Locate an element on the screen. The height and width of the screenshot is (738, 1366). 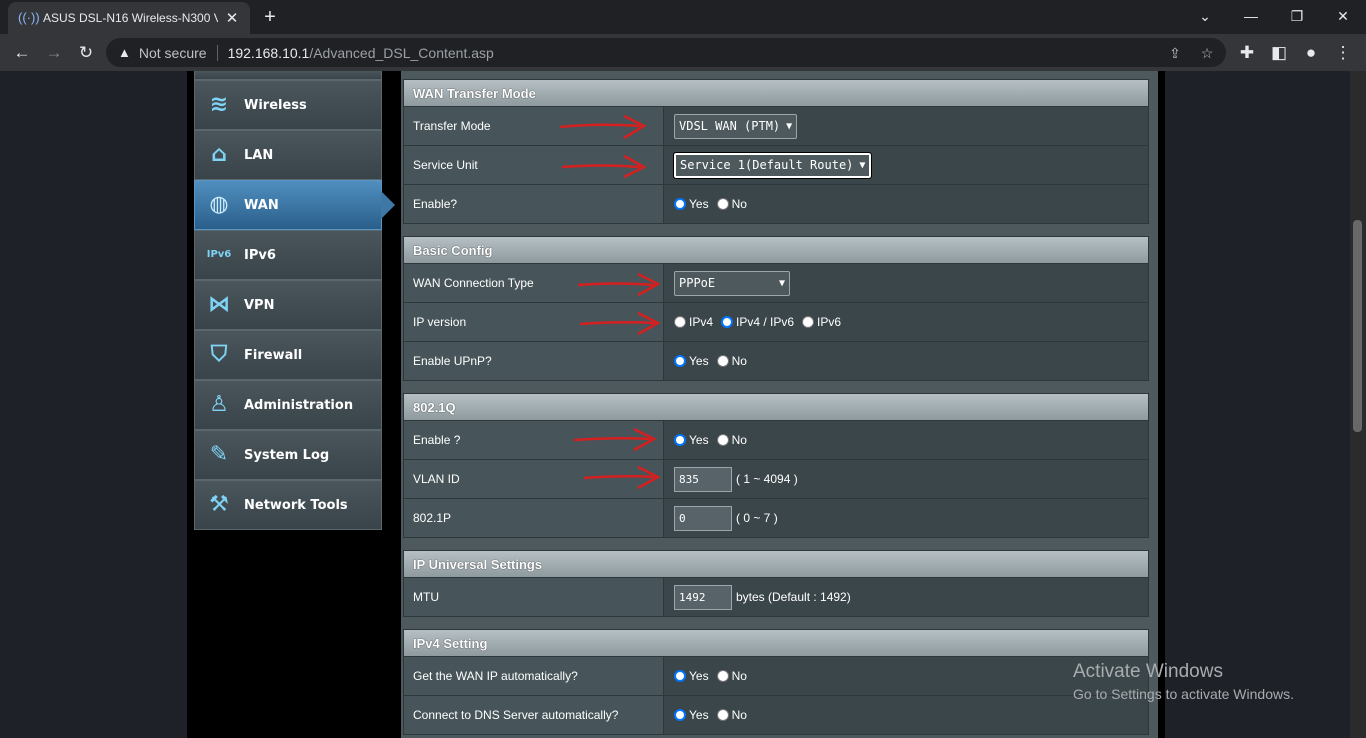
row-connection-type: WAN Connection Type PPPoE ▼ is located at coordinates (776, 283).